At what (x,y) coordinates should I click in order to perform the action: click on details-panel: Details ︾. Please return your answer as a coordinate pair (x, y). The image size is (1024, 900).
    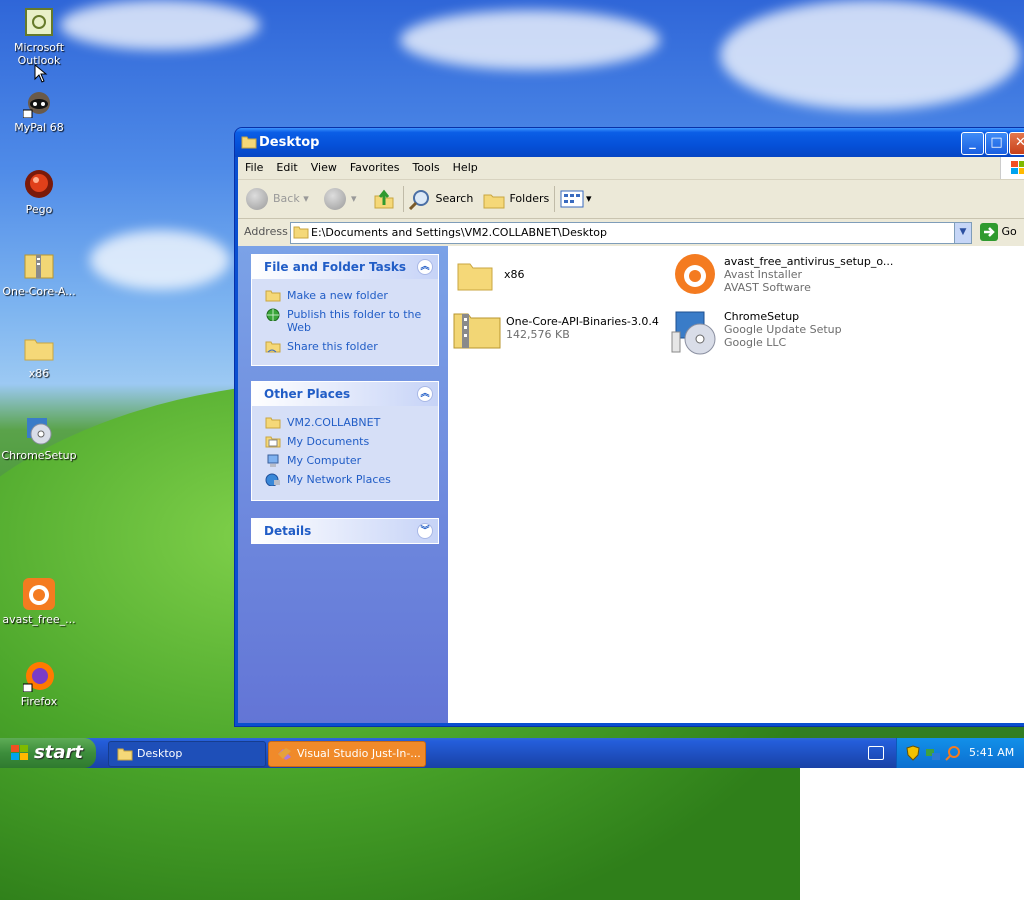
    Looking at the image, I should click on (345, 531).